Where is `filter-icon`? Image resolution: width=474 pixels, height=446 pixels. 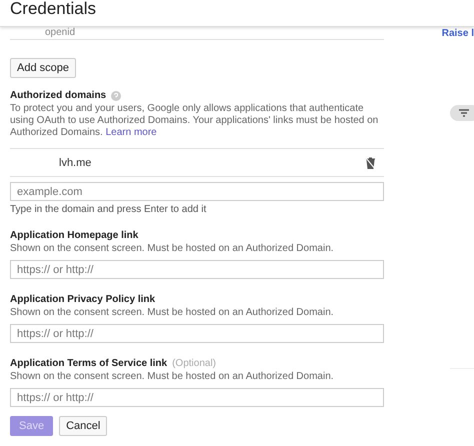 filter-icon is located at coordinates (464, 113).